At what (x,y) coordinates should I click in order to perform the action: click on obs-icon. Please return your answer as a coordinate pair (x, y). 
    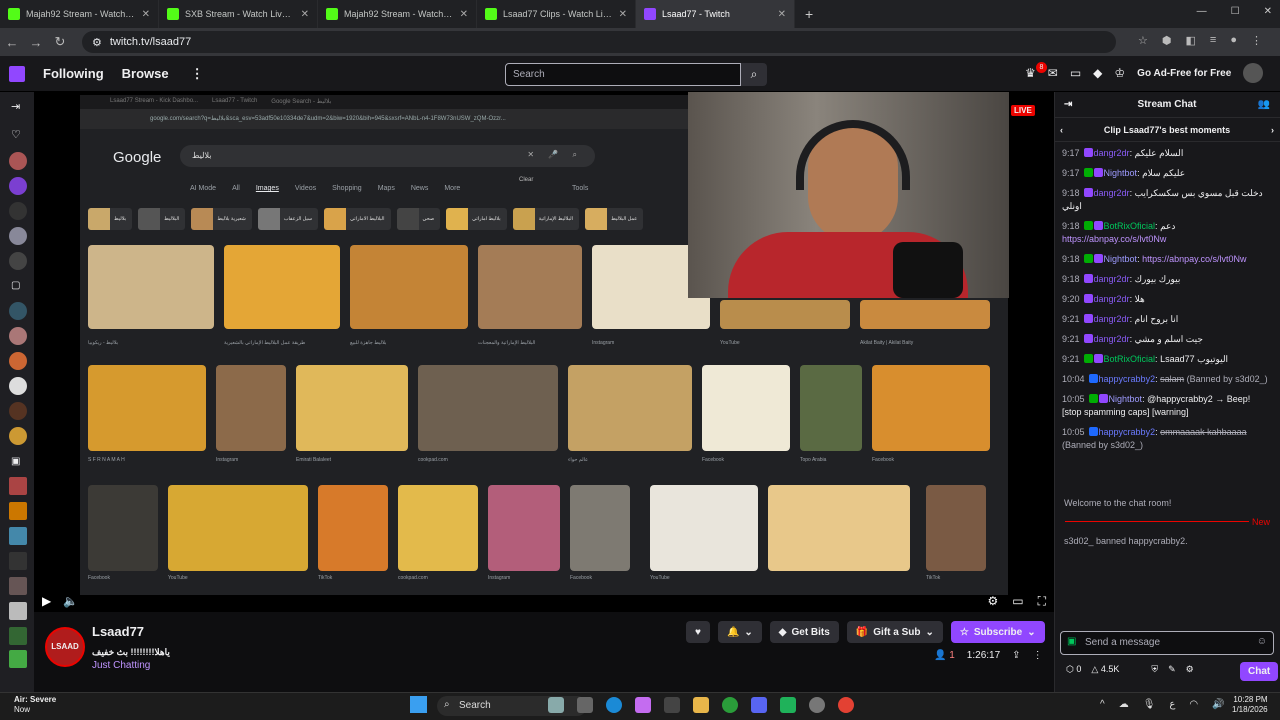
    Looking at the image, I should click on (788, 705).